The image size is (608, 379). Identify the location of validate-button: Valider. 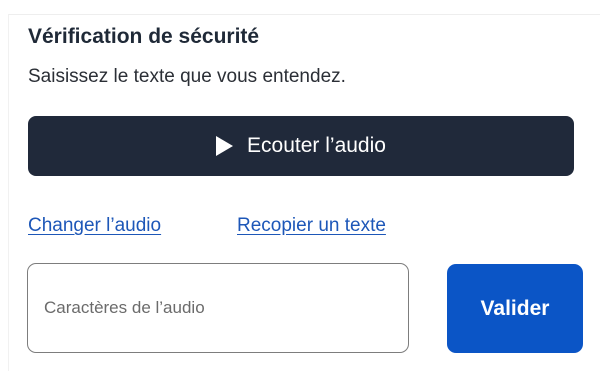
(515, 308).